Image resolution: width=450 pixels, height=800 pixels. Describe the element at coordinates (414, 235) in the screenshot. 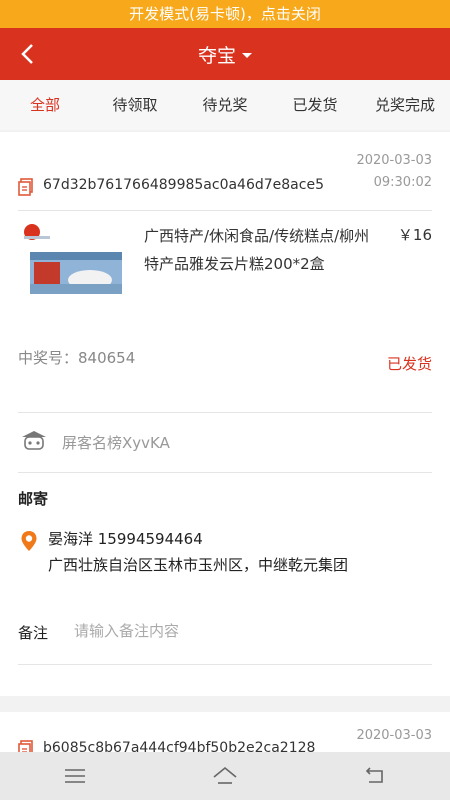

I see `product-price: ￥16` at that location.